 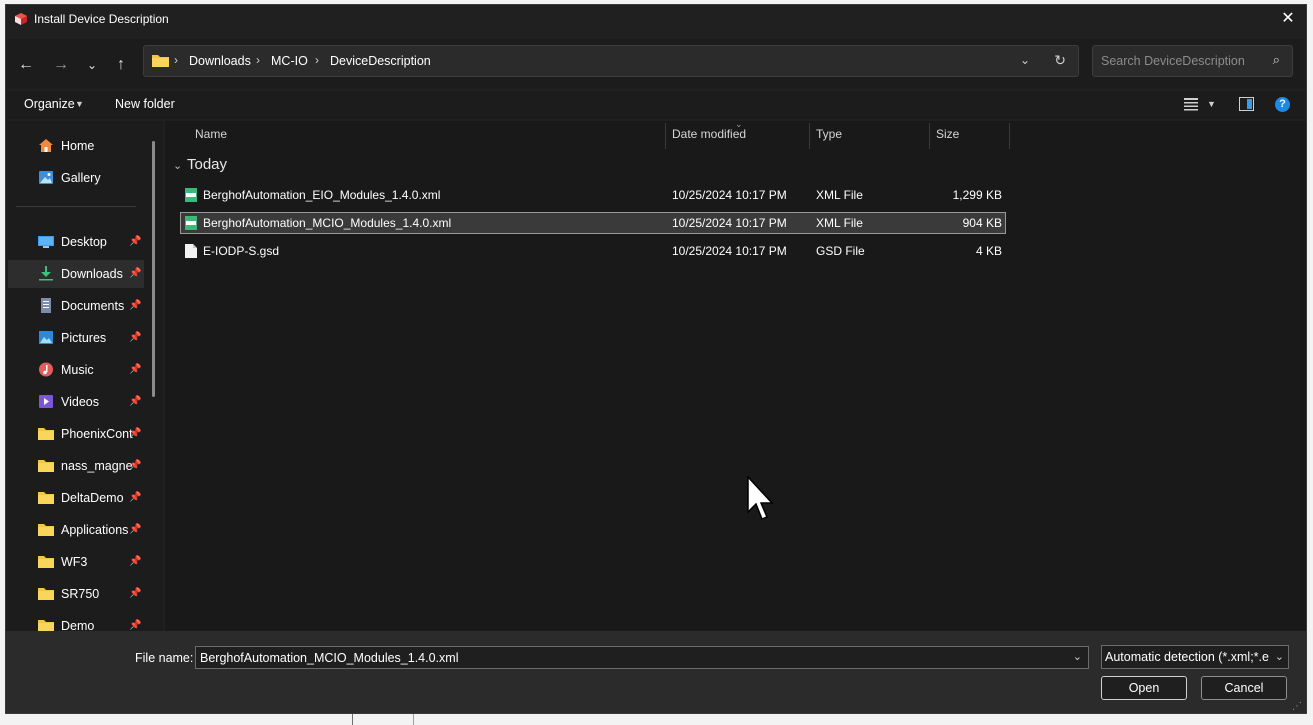 I want to click on sidebar-item-label: Home, so click(x=78, y=146).